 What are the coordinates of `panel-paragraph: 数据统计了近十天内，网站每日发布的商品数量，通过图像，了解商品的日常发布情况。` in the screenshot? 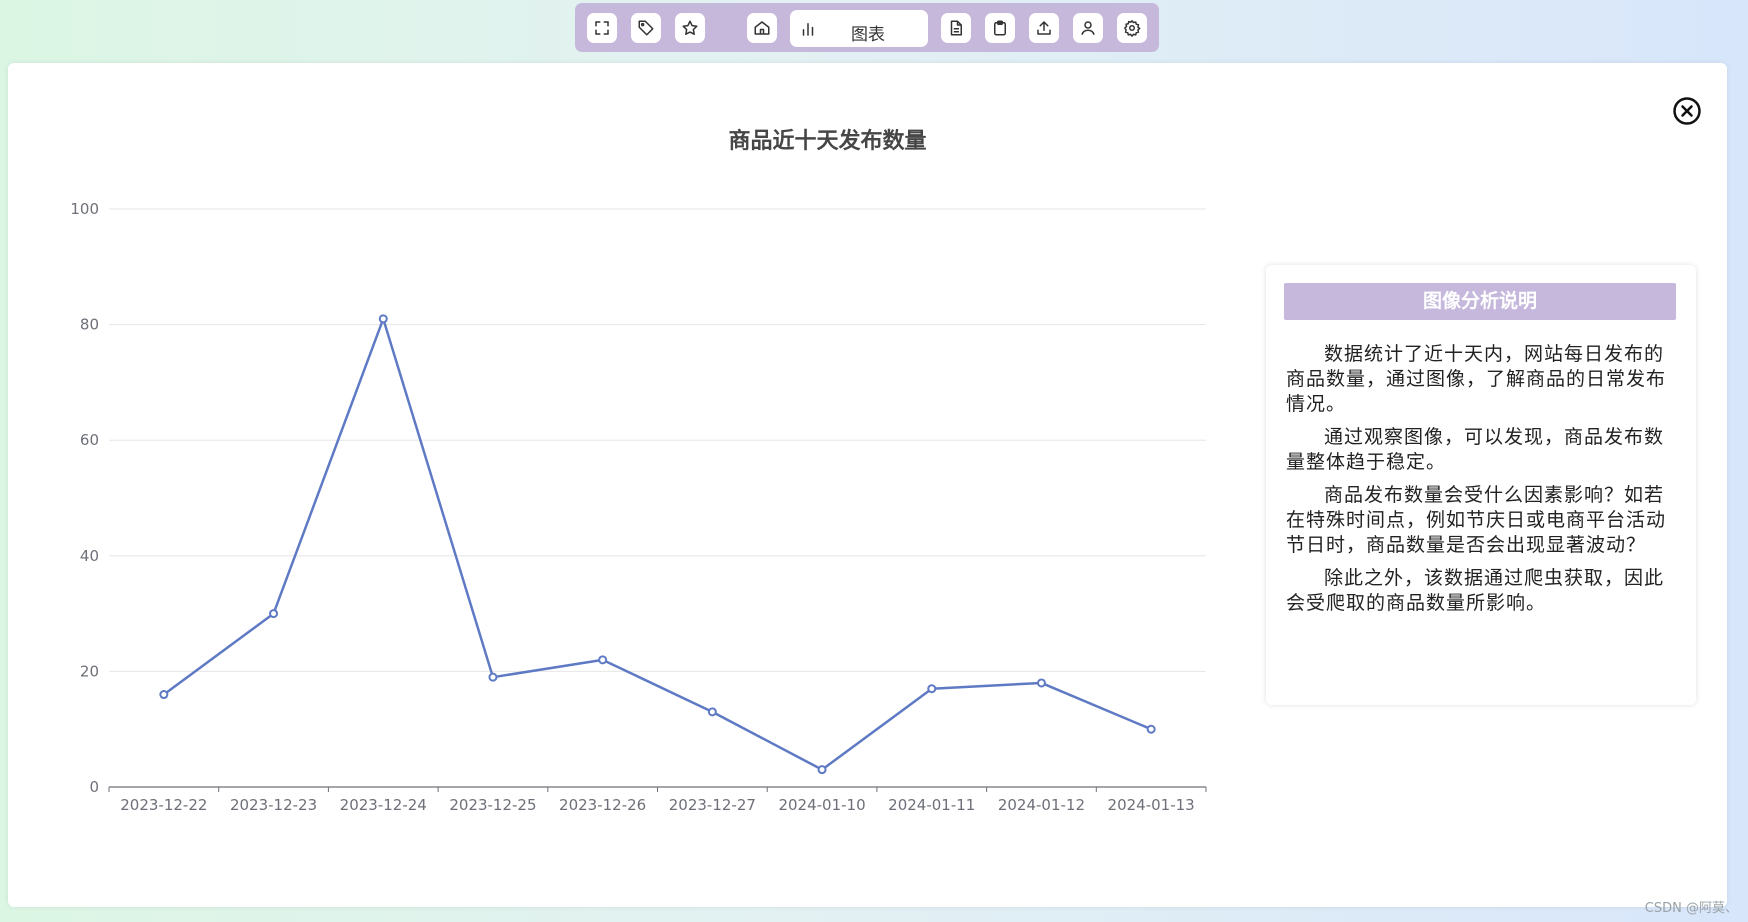 It's located at (1476, 379).